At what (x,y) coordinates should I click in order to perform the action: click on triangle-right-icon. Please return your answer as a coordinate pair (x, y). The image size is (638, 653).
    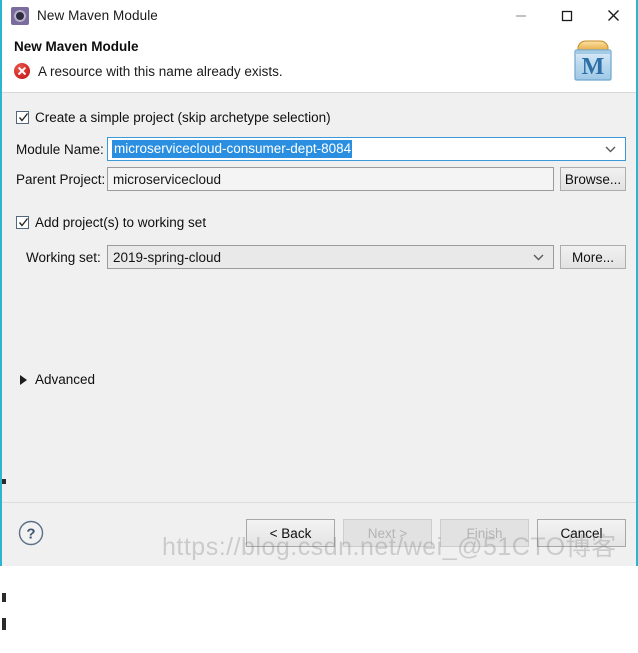
    Looking at the image, I should click on (24, 380).